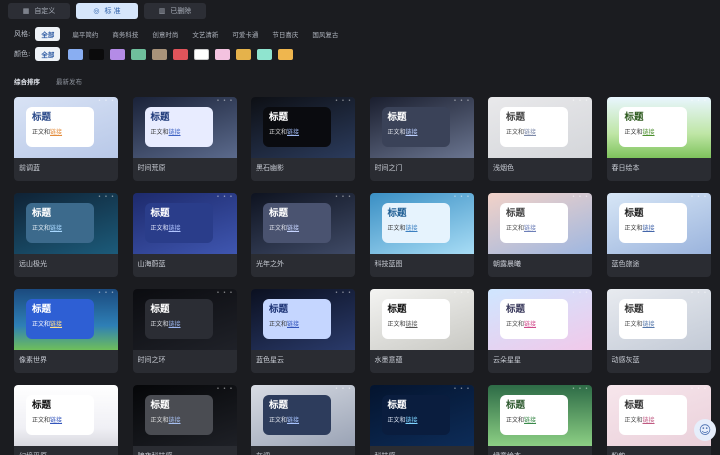 The image size is (720, 455). I want to click on template-name: 像素世界, so click(33, 360).